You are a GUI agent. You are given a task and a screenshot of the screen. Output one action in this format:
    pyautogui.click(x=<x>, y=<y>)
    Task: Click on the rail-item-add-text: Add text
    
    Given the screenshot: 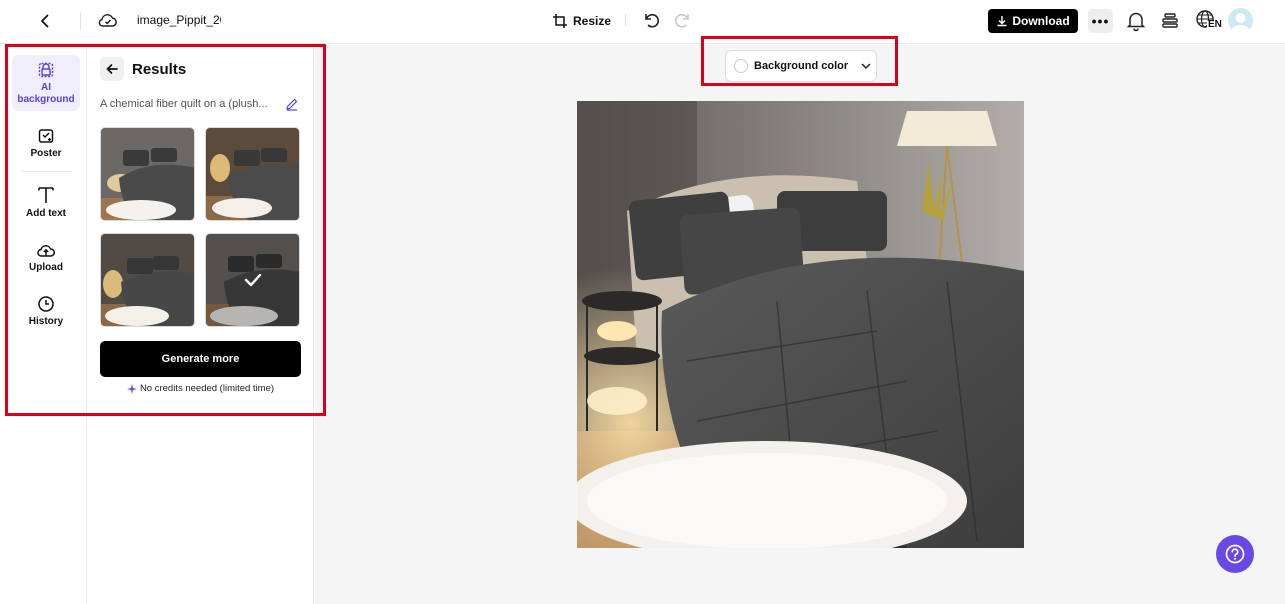 What is the action you would take?
    pyautogui.click(x=46, y=202)
    